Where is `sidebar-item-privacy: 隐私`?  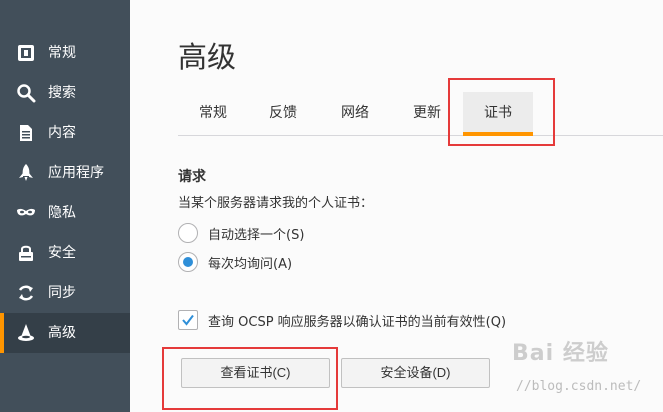 sidebar-item-privacy: 隐私 is located at coordinates (65, 213).